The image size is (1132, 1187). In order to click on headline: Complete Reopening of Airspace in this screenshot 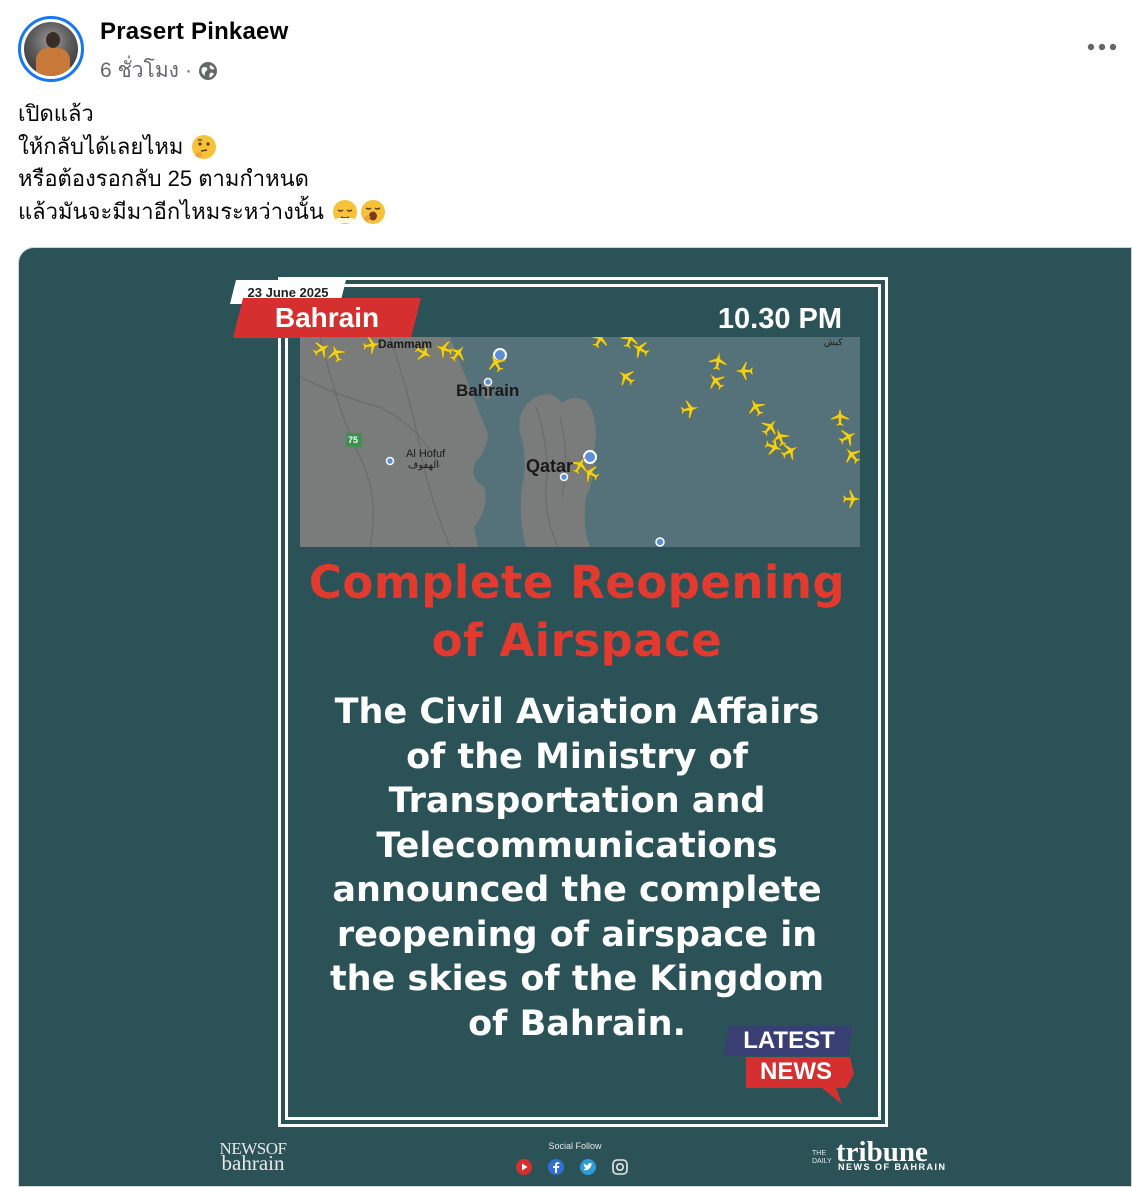, I will do `click(577, 612)`.